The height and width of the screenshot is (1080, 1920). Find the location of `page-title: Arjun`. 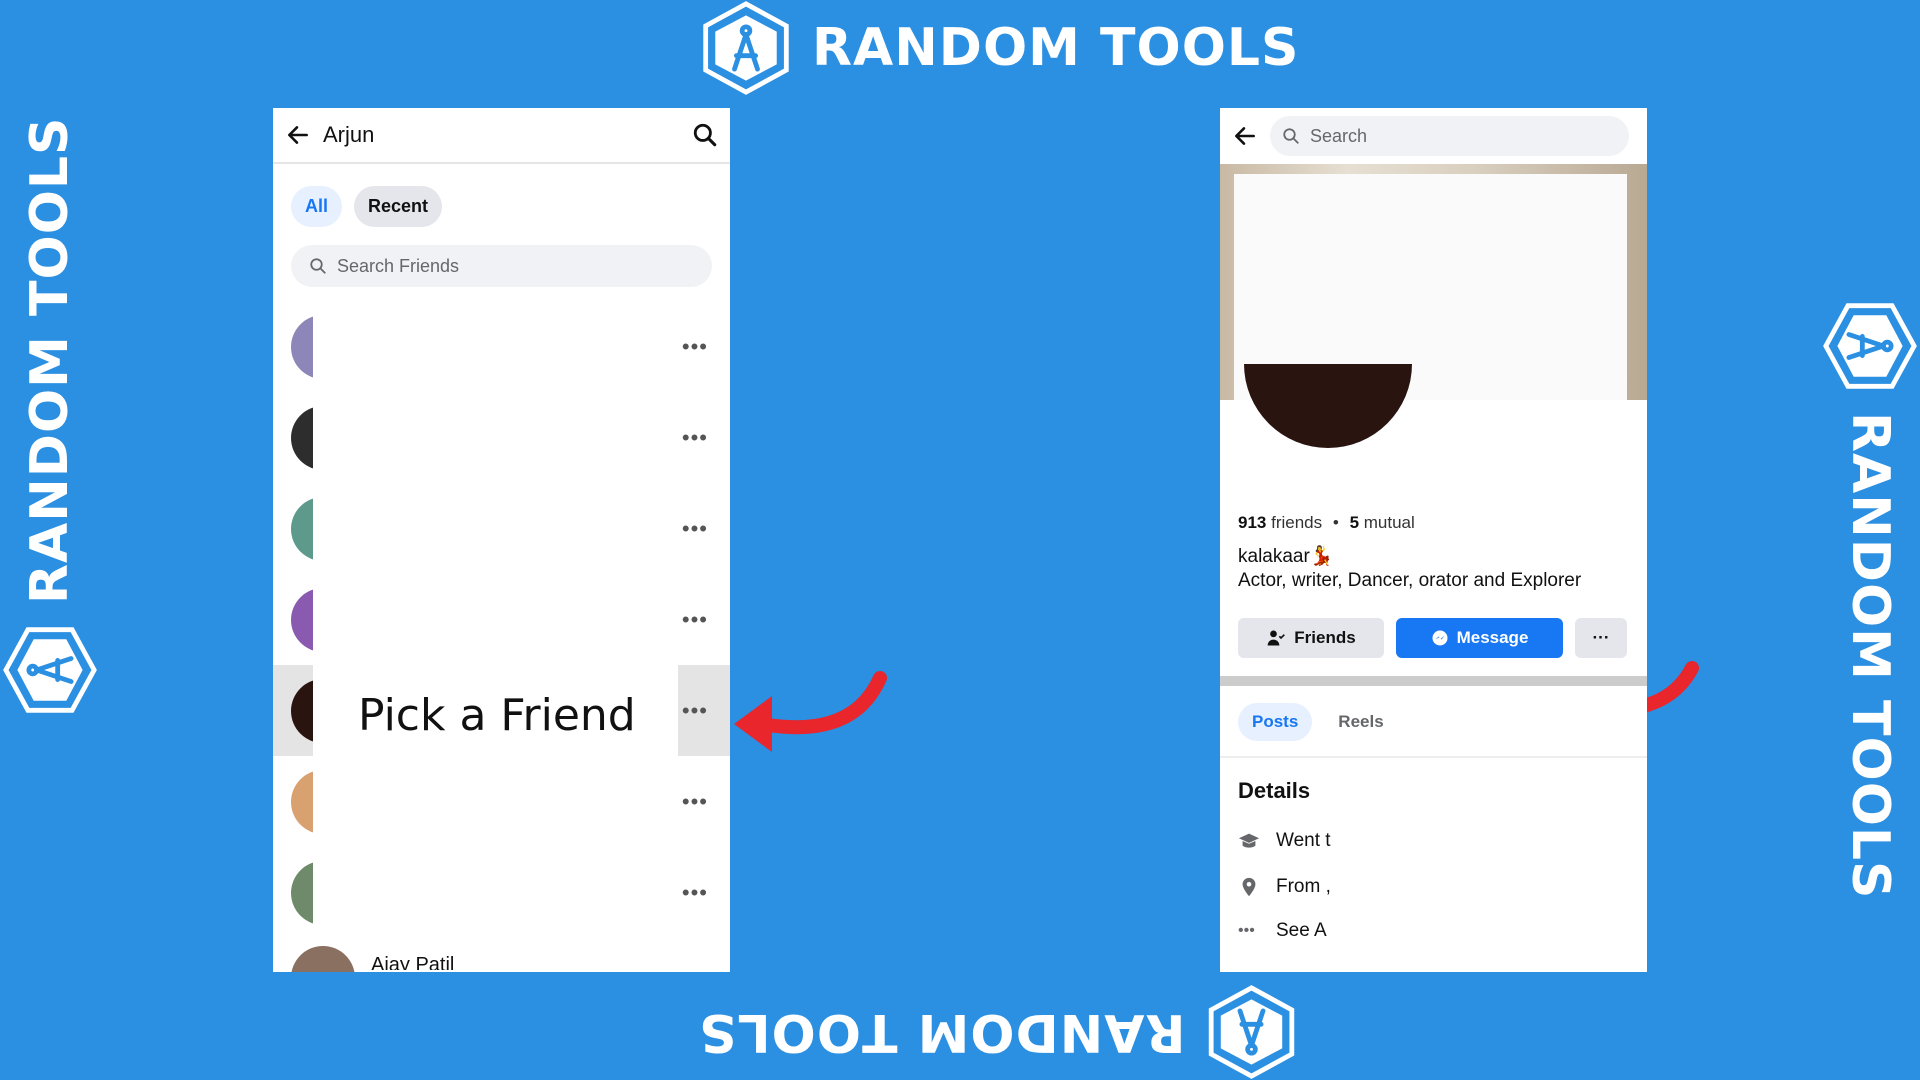

page-title: Arjun is located at coordinates (349, 134).